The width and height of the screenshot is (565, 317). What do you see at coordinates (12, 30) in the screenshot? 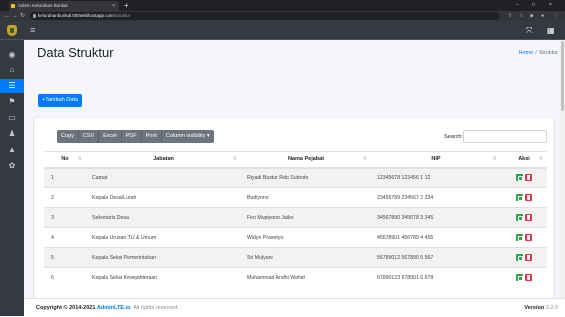
I see `brand-logo` at bounding box center [12, 30].